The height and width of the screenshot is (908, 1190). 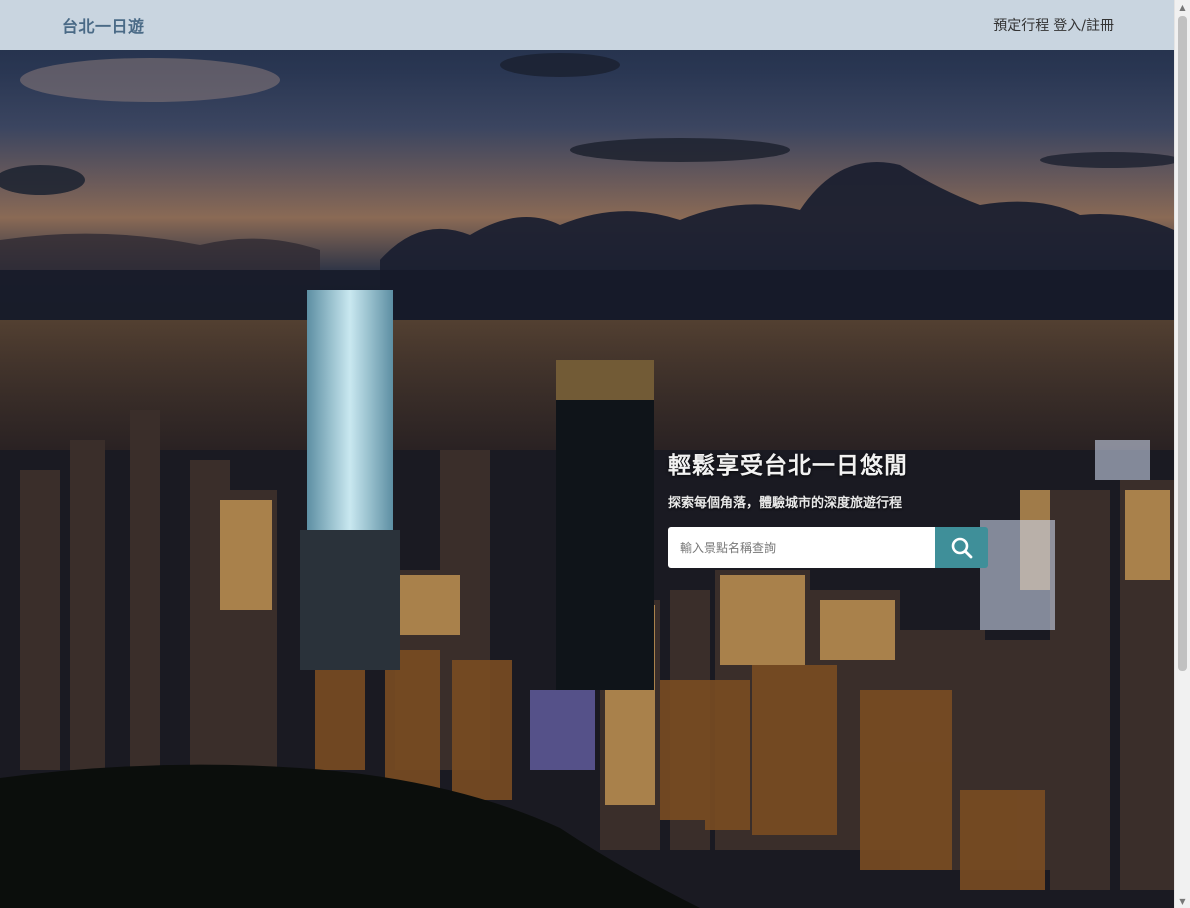 What do you see at coordinates (1182, 343) in the screenshot?
I see `scrollbar-thumb` at bounding box center [1182, 343].